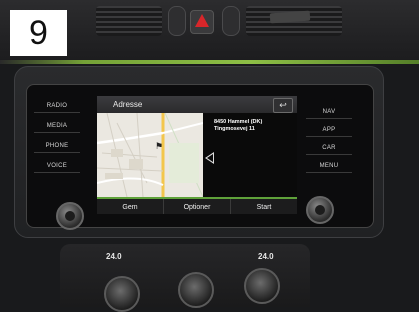 This screenshot has width=419, height=312. Describe the element at coordinates (320, 210) in the screenshot. I see `selection-knob` at that location.